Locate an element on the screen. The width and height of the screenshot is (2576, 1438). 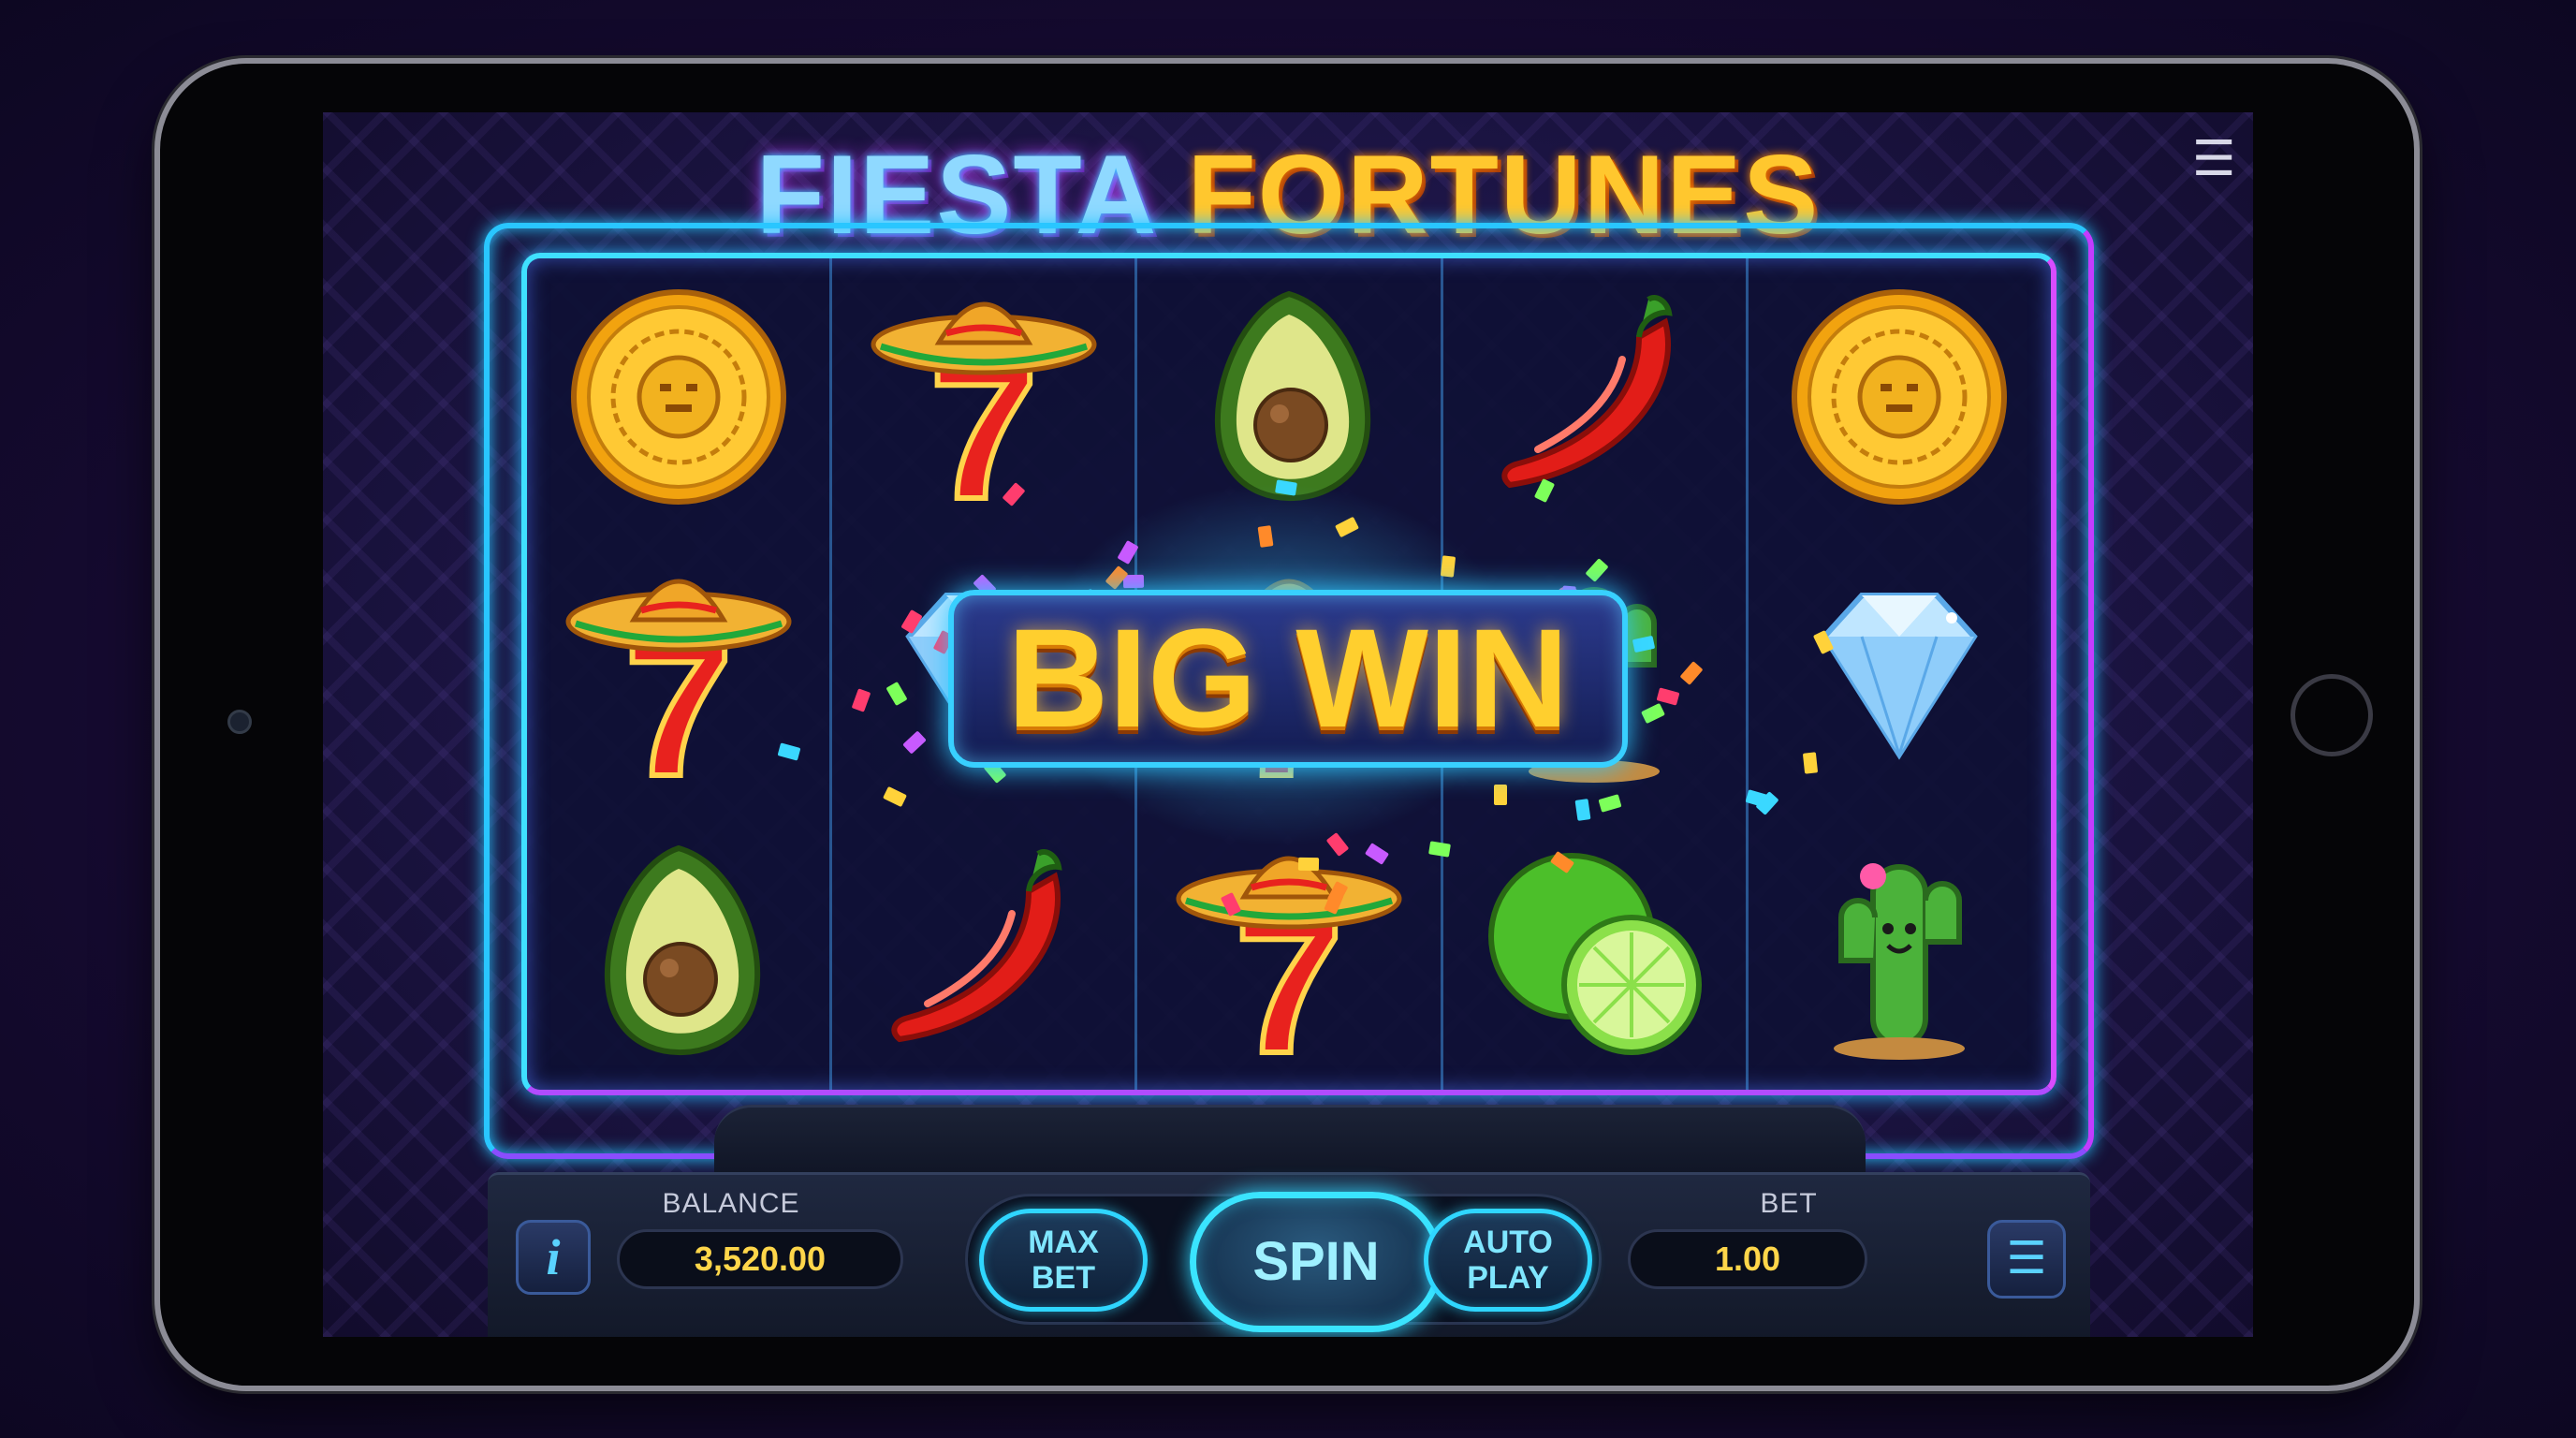
console-tab is located at coordinates (1290, 1143).